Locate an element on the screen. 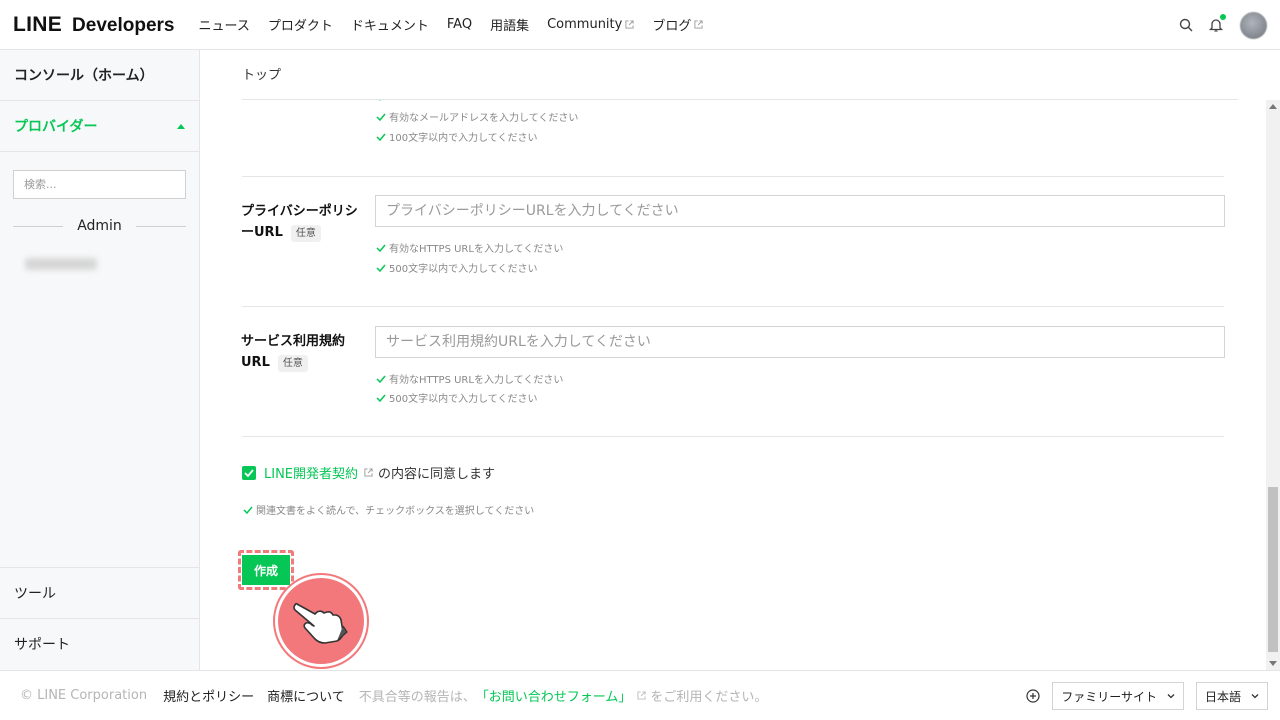 This screenshot has width=1280, height=720. terms-policy-link: 規約とポリシー is located at coordinates (208, 695).